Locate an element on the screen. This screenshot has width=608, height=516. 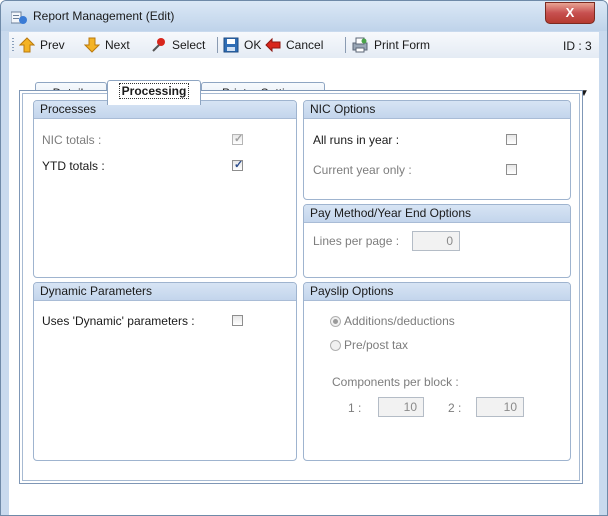
block-2-label: 2 : is located at coordinates (455, 408).